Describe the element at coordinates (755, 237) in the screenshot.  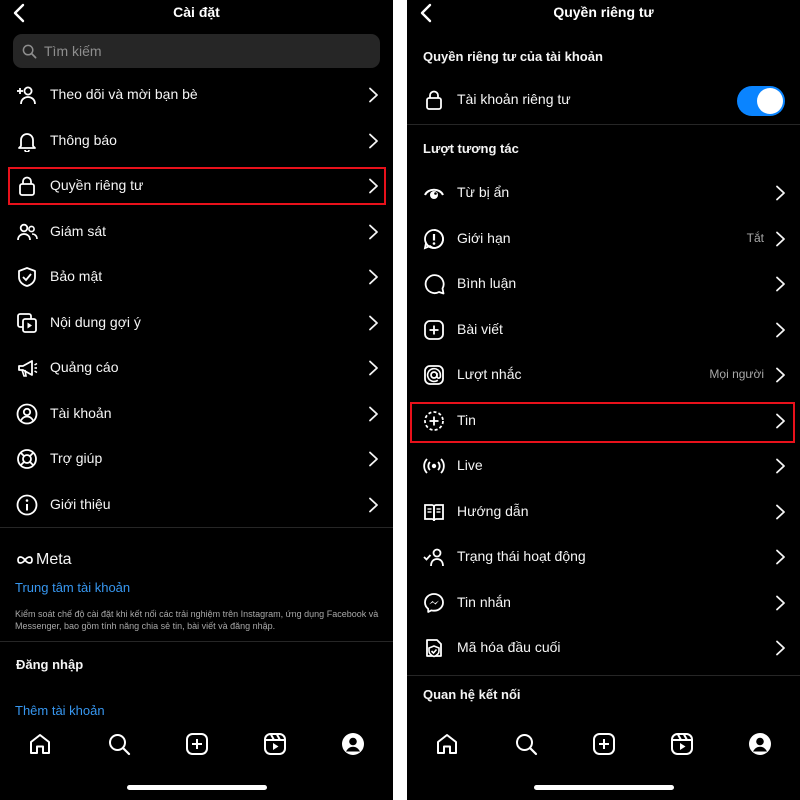
I see `privacy-item-value: Tắt` at that location.